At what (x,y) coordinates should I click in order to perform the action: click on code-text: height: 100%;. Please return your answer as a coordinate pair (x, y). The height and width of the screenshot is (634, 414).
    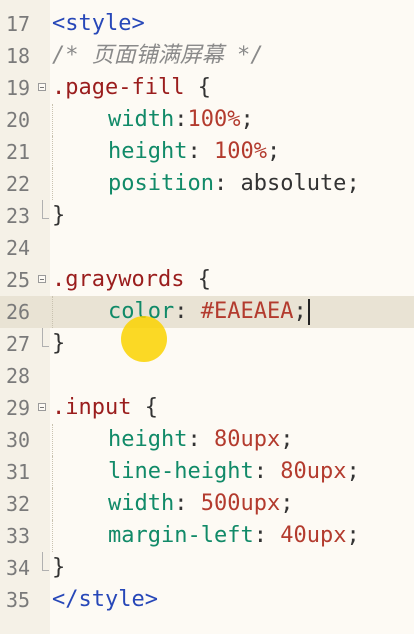
    Looking at the image, I should click on (194, 152).